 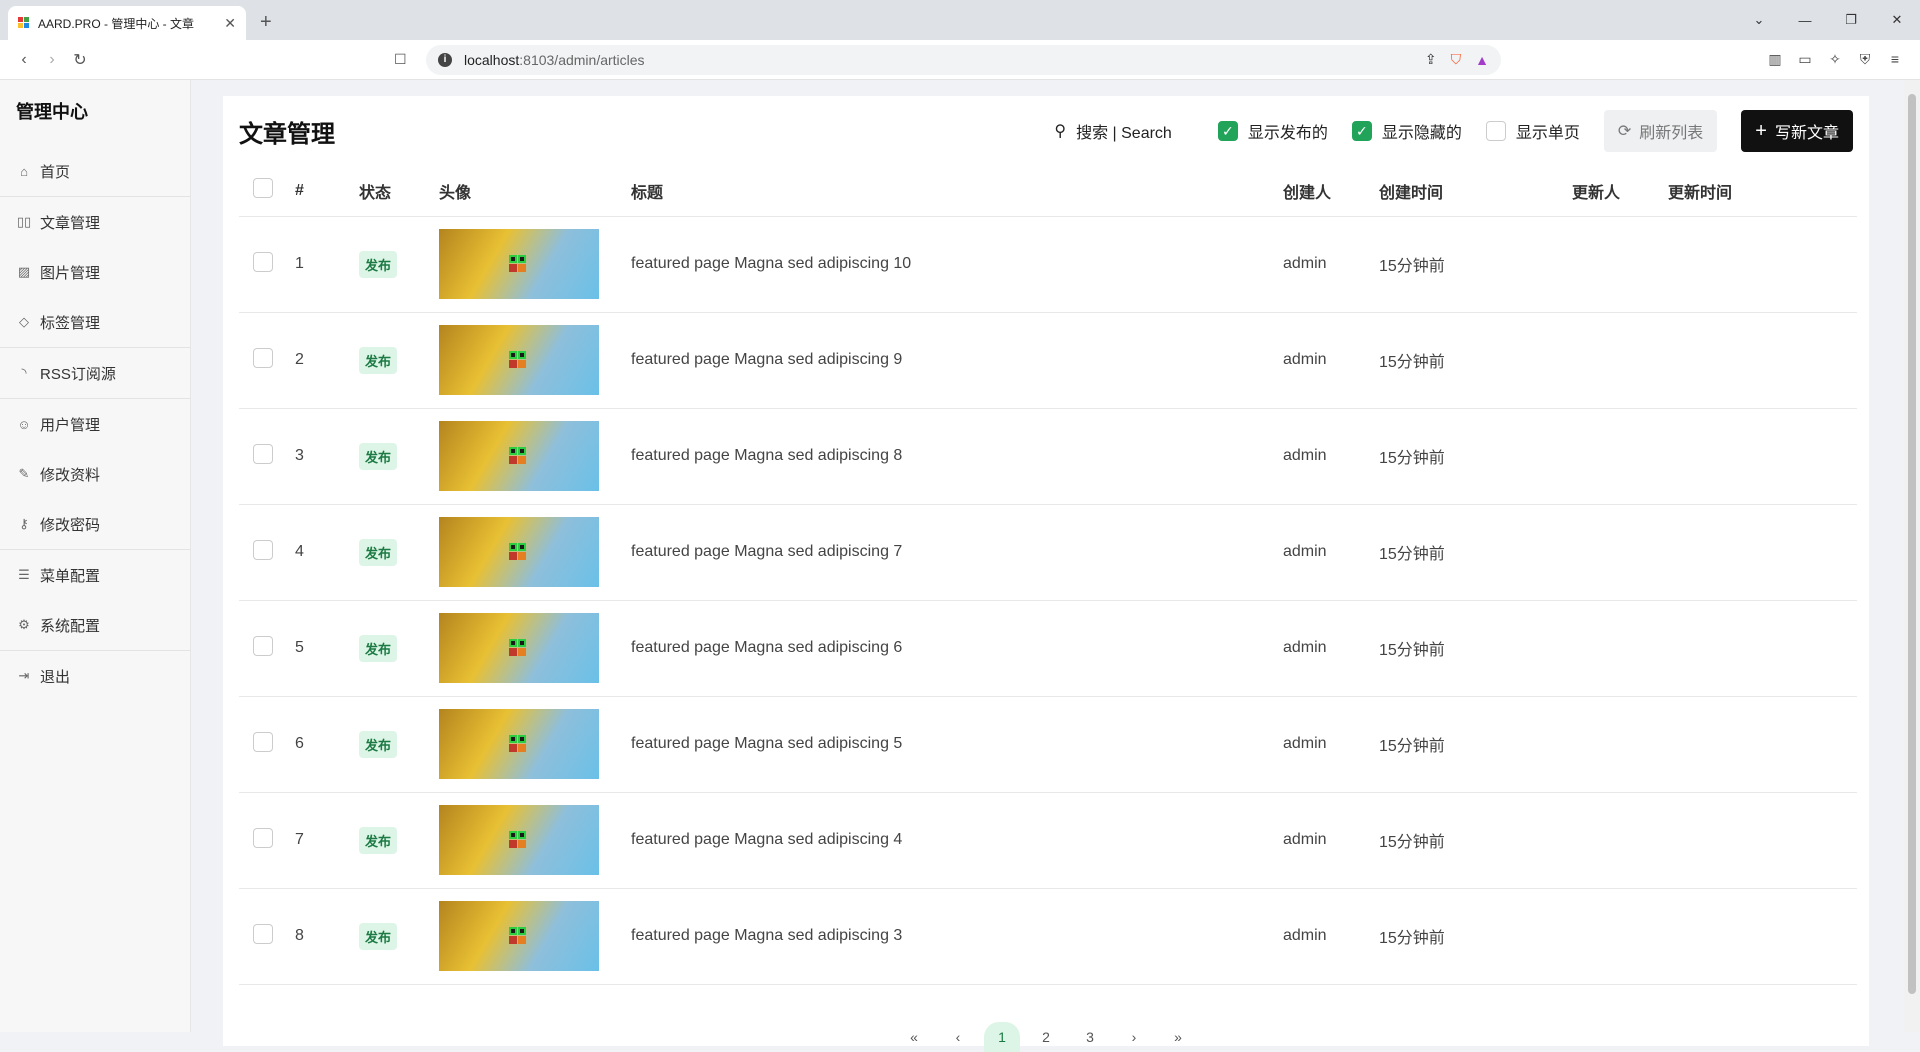 What do you see at coordinates (399, 191) in the screenshot?
I see `column-header-status: 状态` at bounding box center [399, 191].